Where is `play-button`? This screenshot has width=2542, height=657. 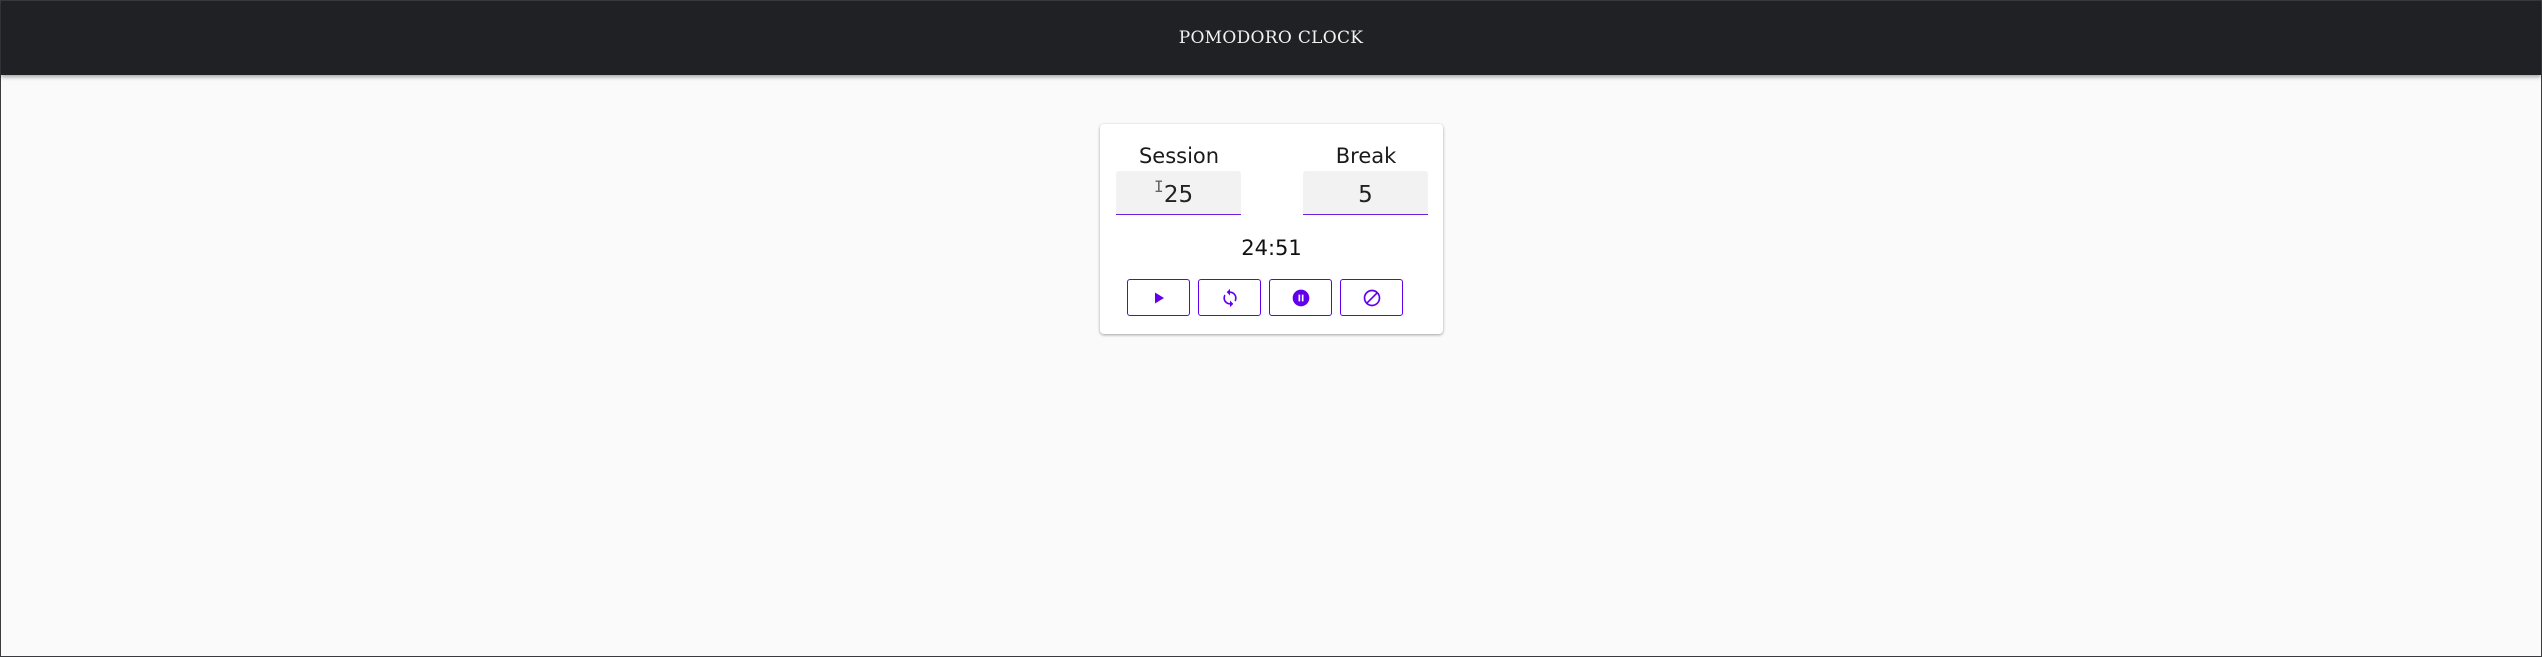 play-button is located at coordinates (1158, 297).